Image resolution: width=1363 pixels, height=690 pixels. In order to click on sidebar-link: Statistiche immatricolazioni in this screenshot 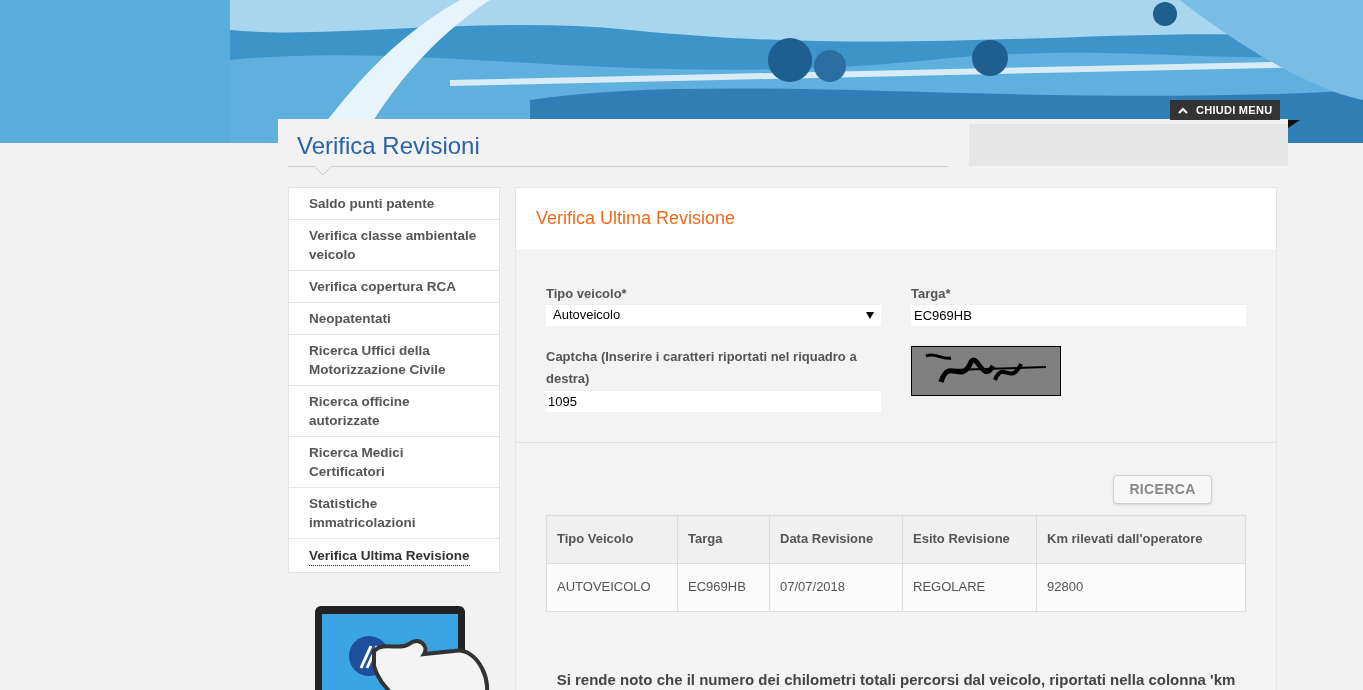, I will do `click(394, 513)`.